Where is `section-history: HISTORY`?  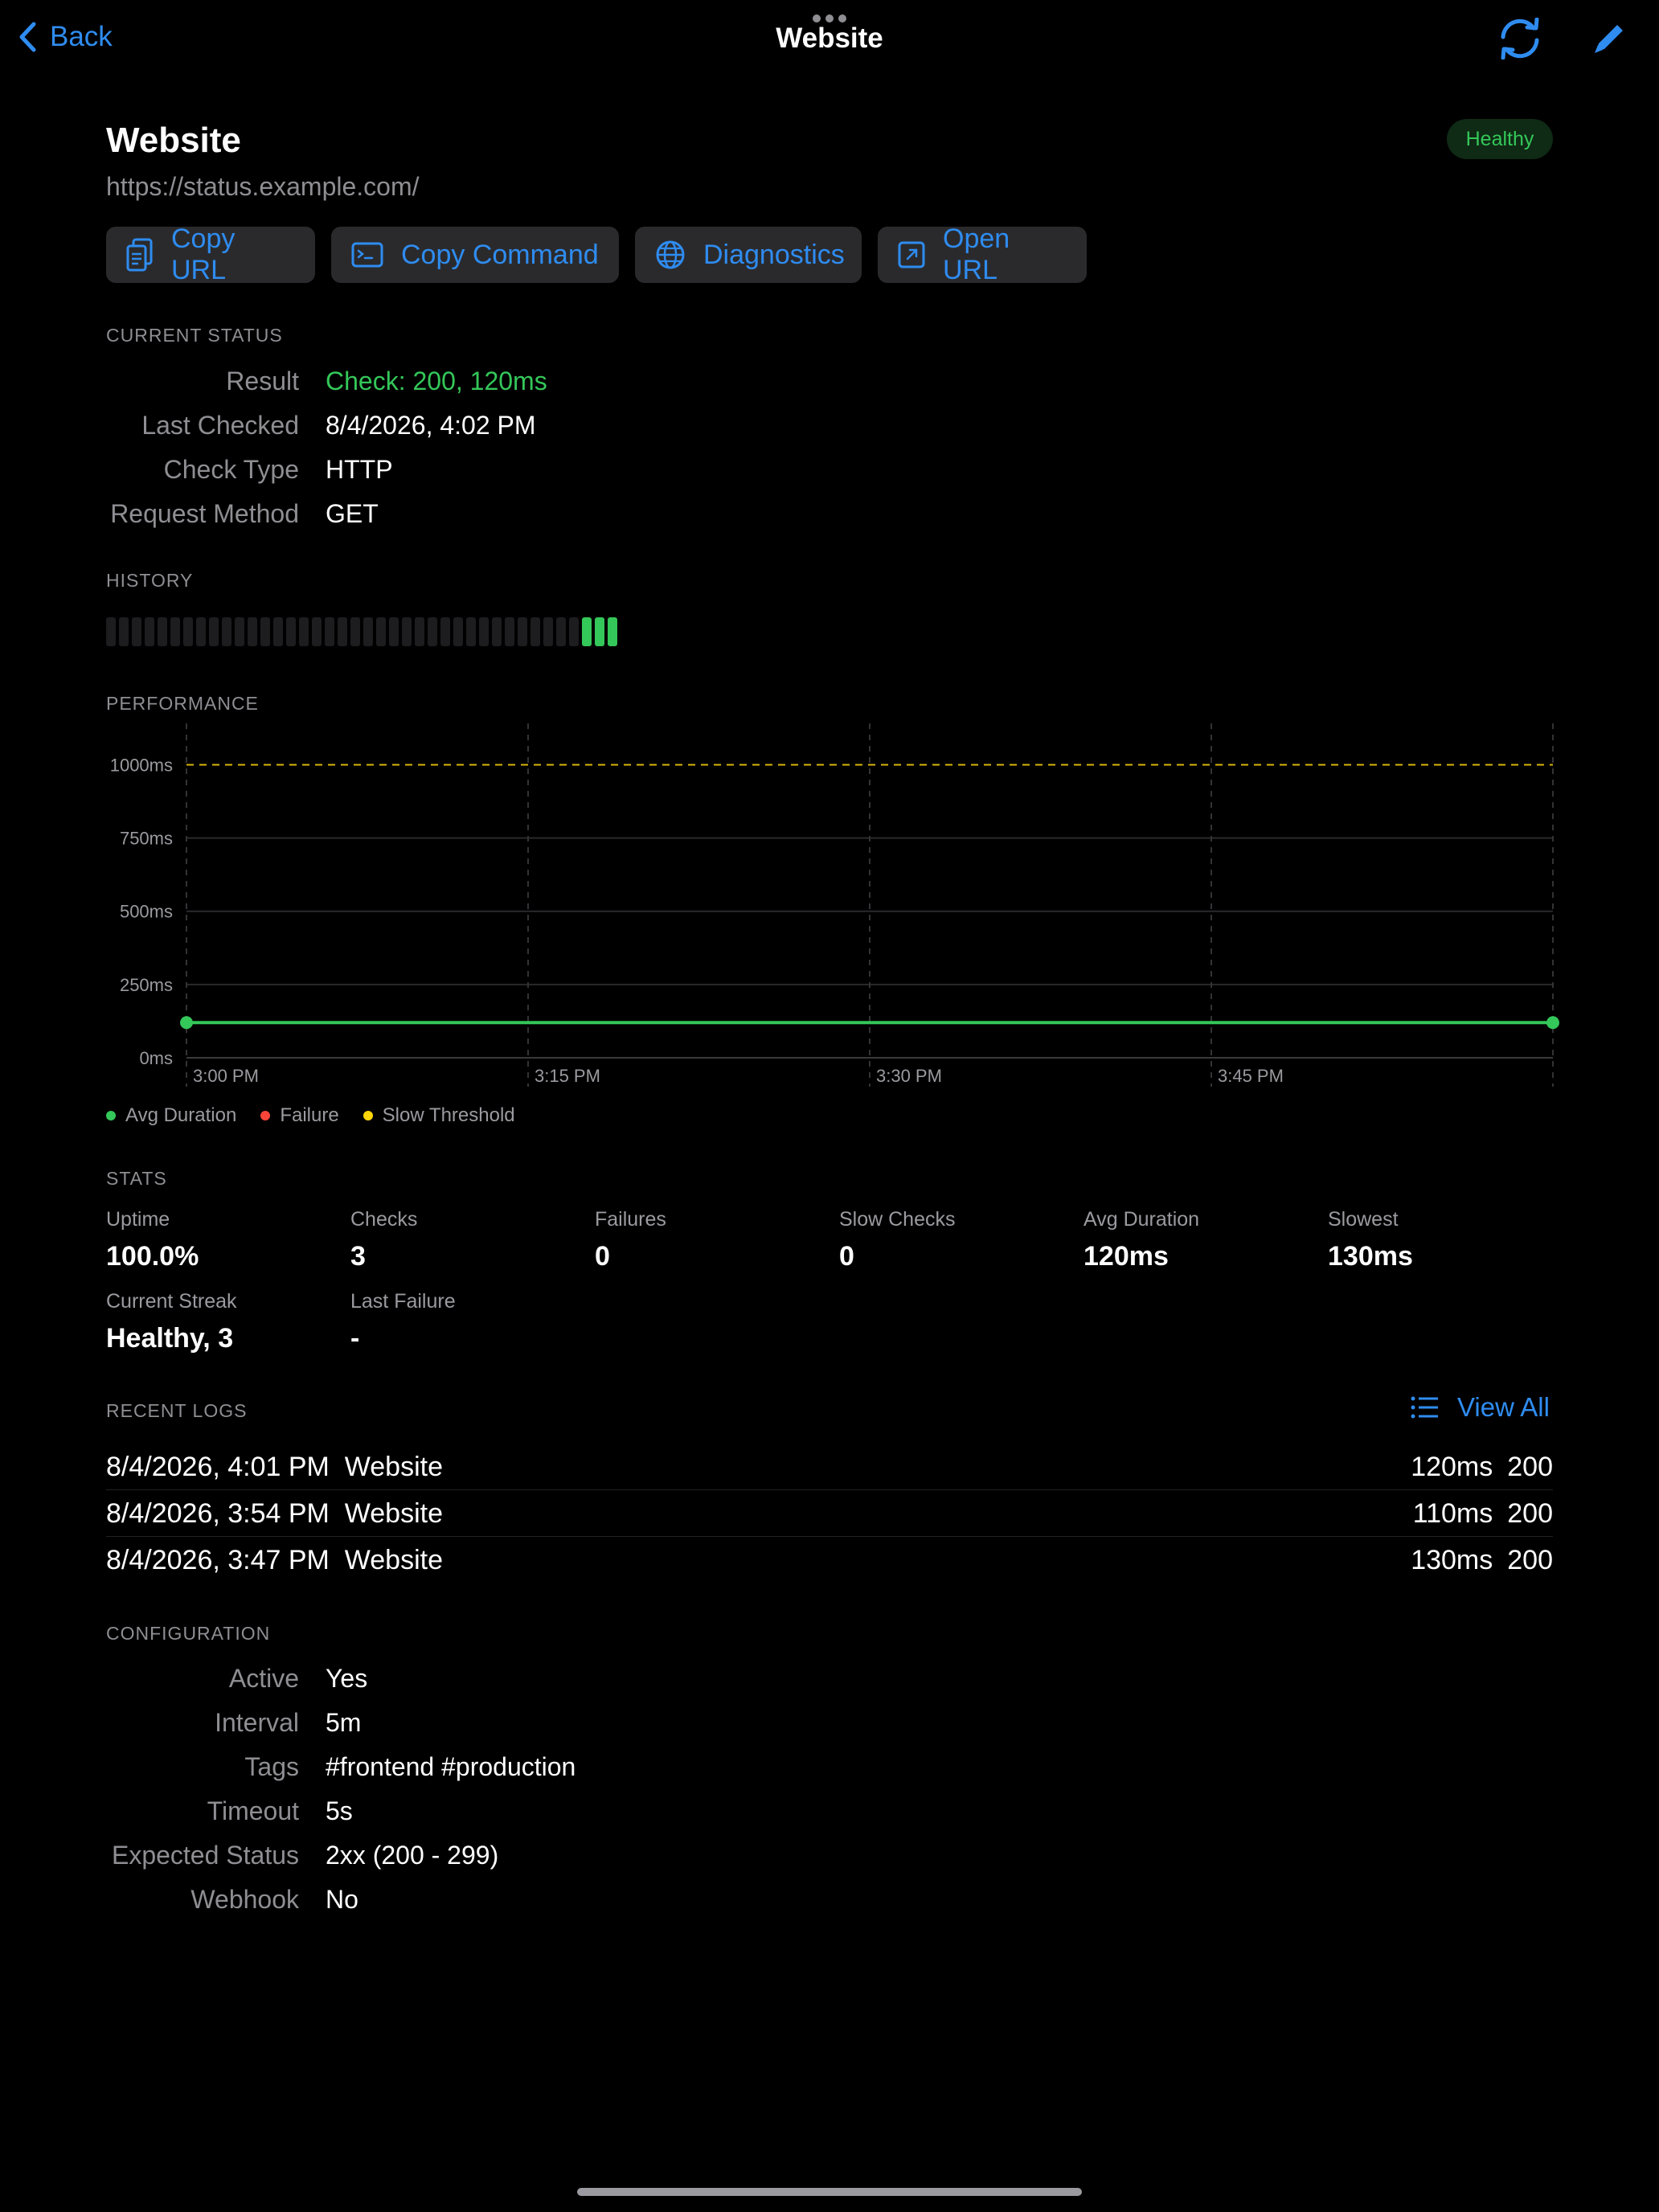 section-history: HISTORY is located at coordinates (150, 580).